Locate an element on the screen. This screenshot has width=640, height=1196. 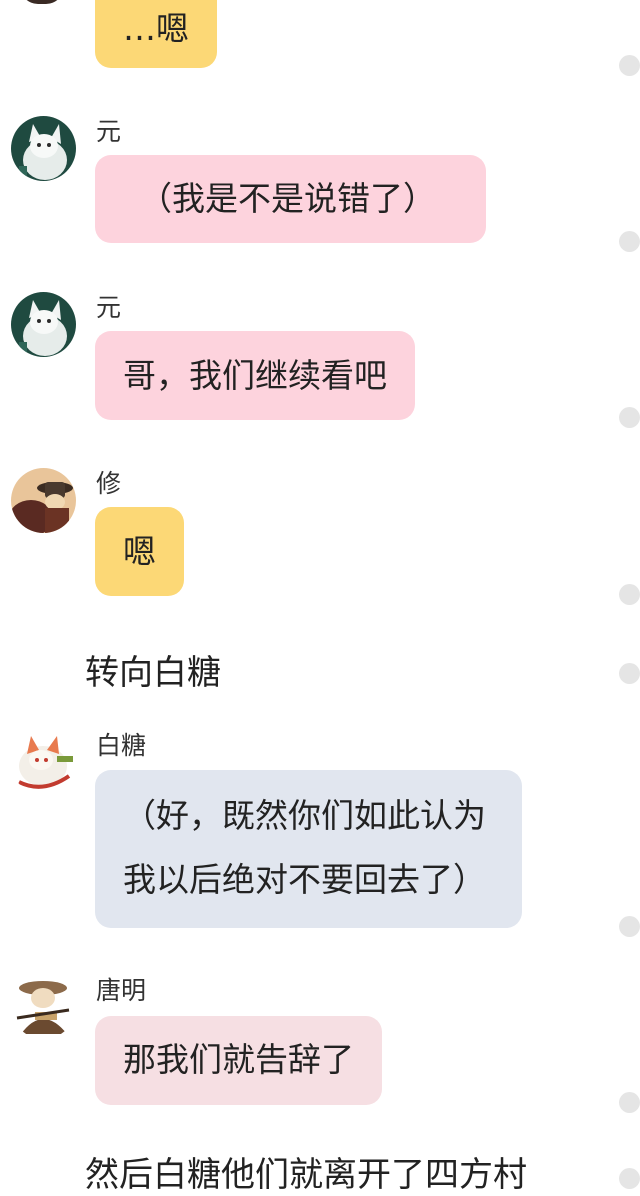
sender-name: 唐明 is located at coordinates (121, 990).